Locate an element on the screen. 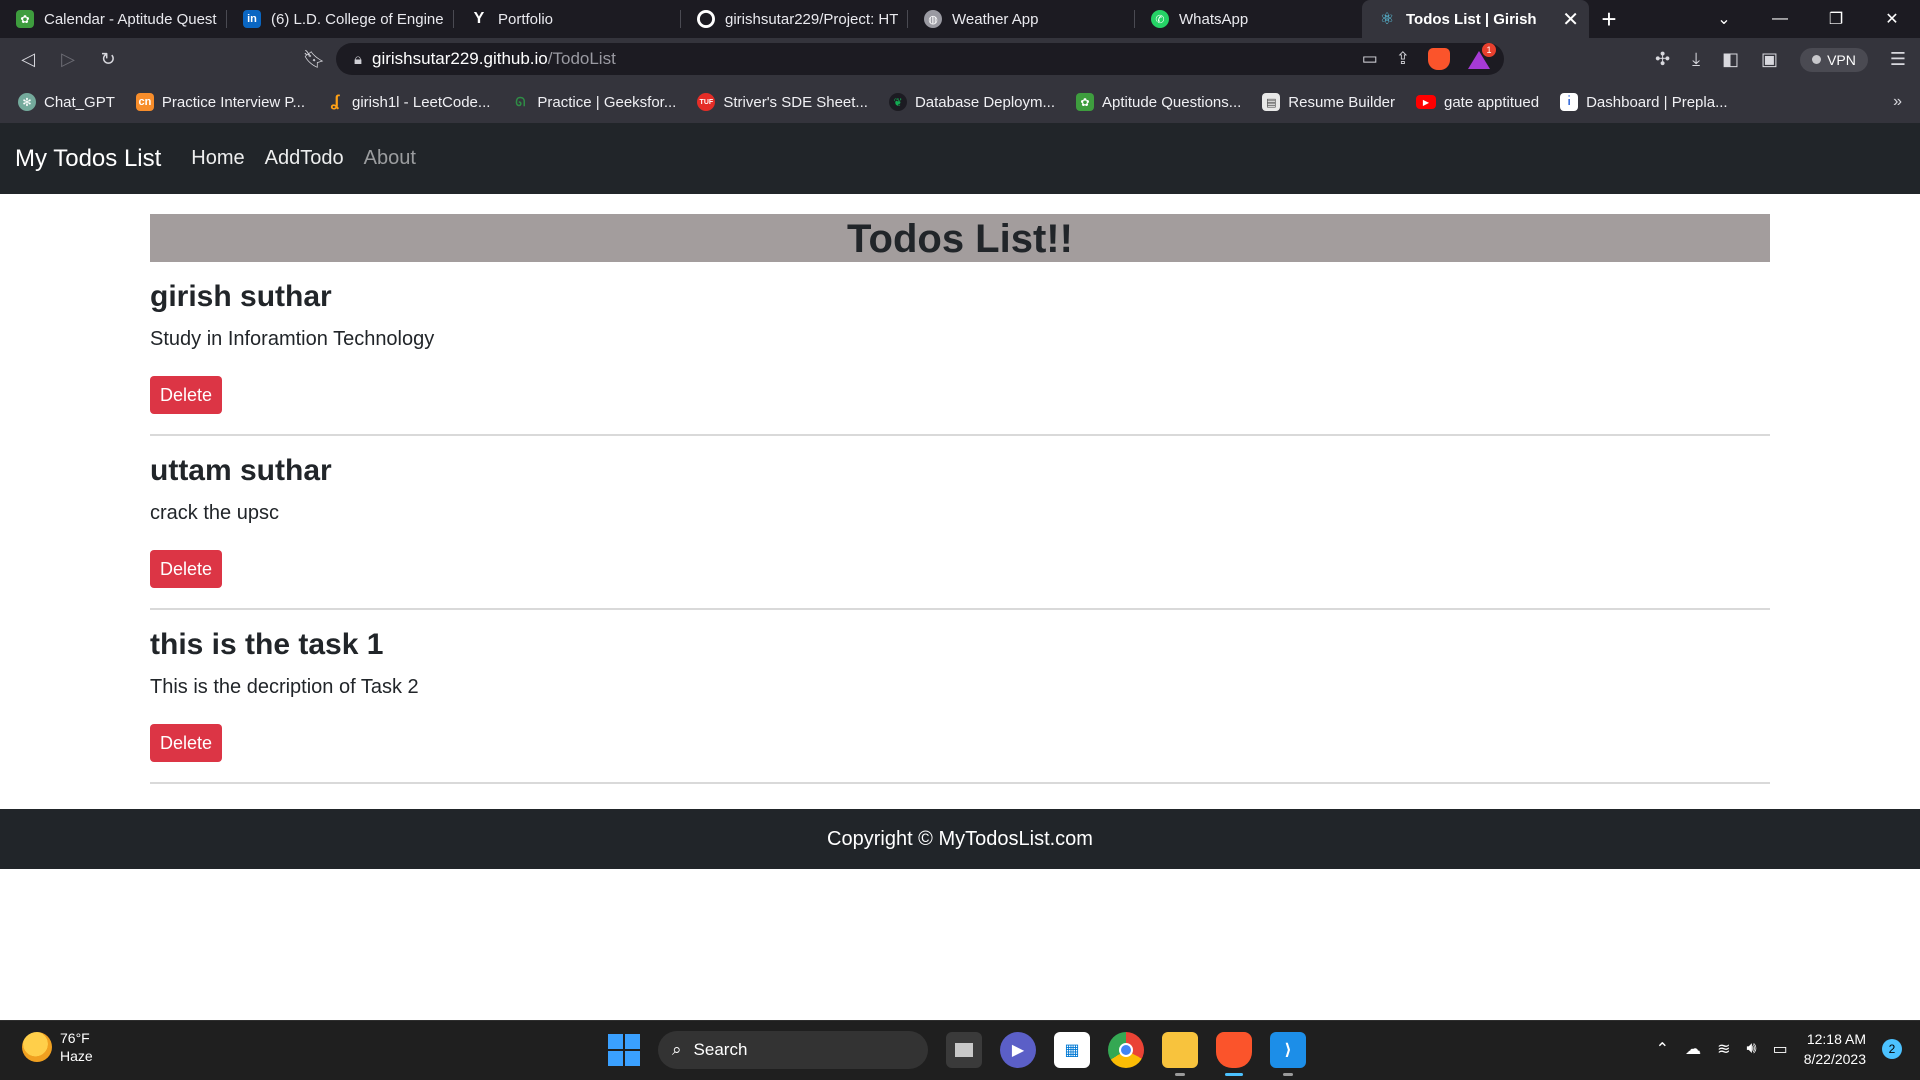  nav-link-addtodo: AddTodo is located at coordinates (304, 158).